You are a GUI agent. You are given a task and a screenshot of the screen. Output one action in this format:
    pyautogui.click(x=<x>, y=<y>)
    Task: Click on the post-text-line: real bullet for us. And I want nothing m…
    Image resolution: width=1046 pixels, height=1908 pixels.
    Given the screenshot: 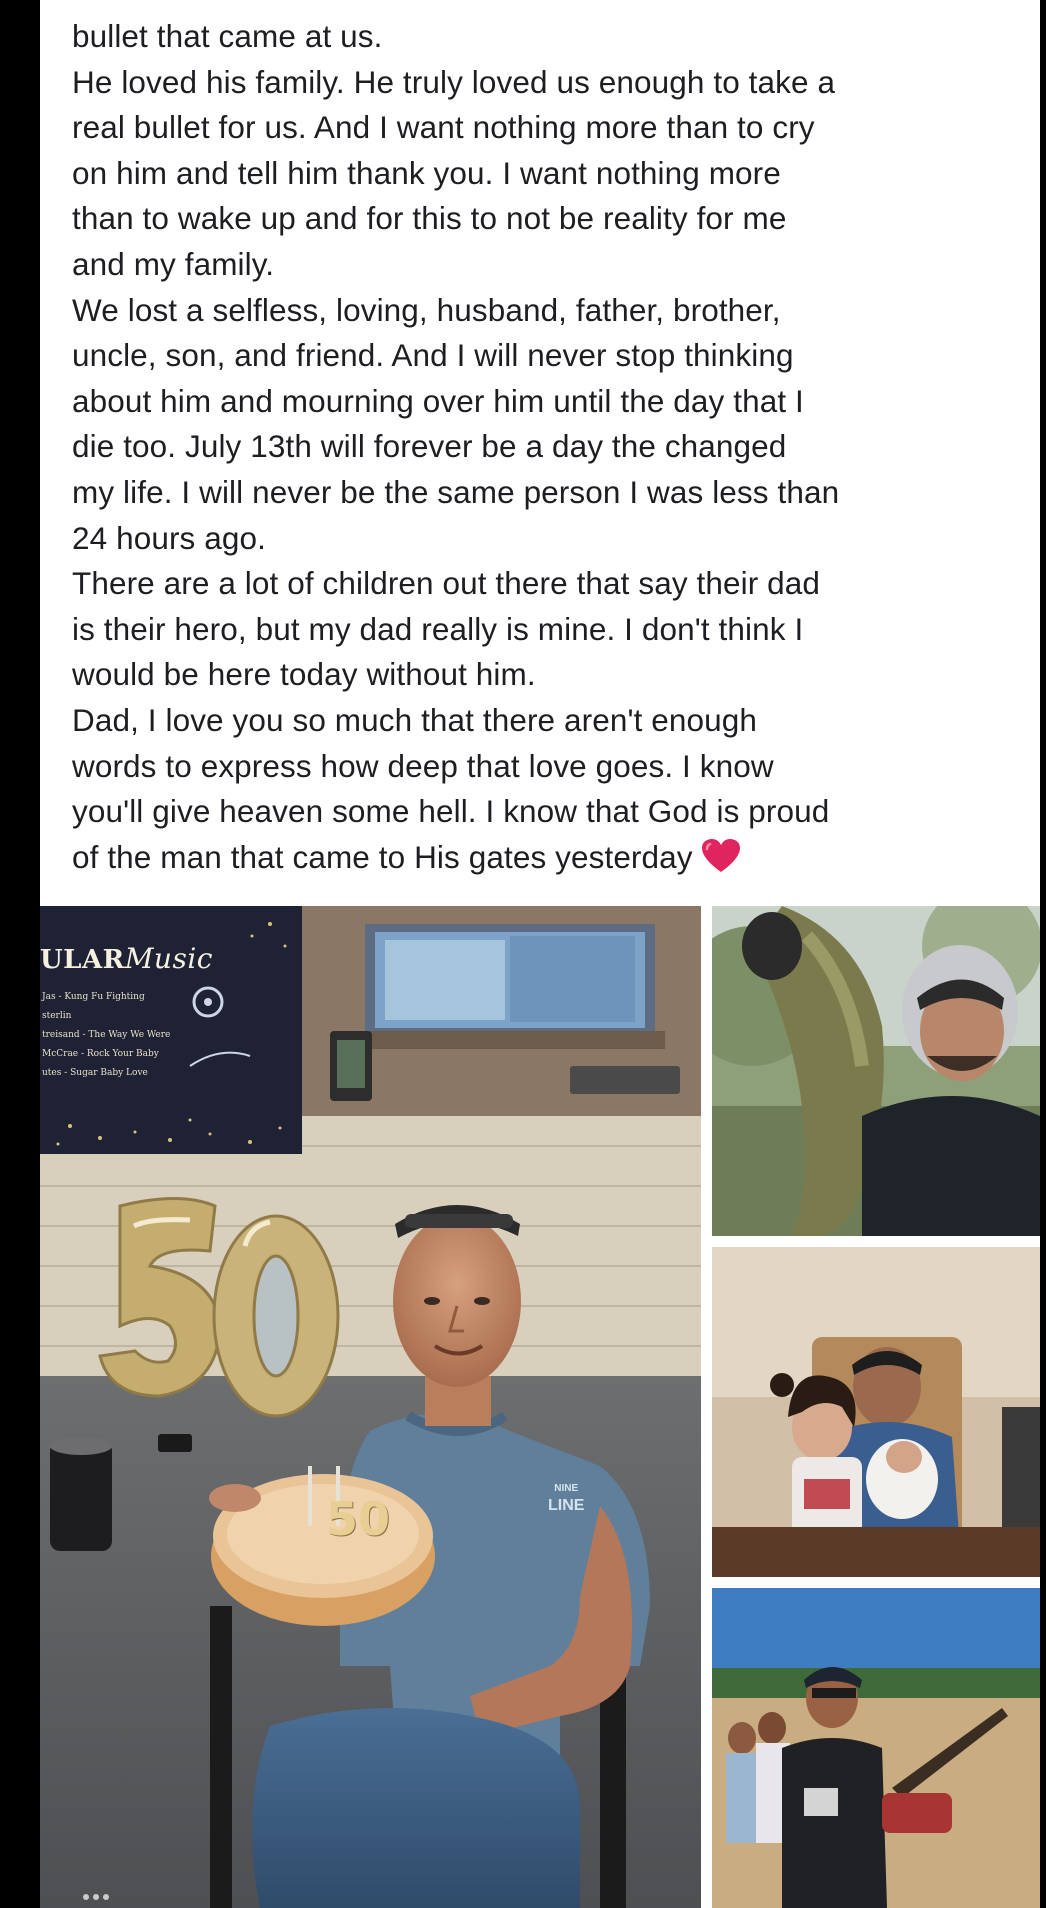 What is the action you would take?
    pyautogui.click(x=443, y=127)
    